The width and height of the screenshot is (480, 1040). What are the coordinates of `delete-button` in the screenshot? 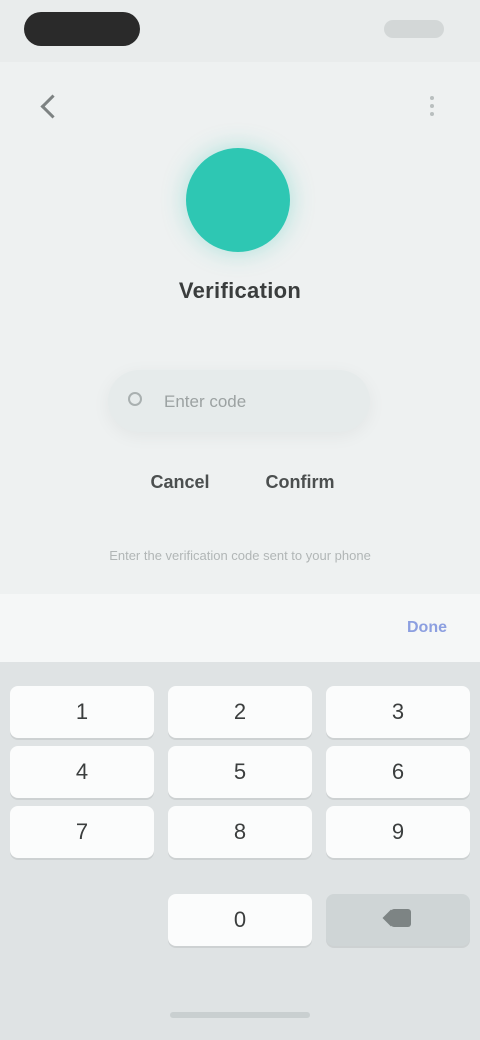 It's located at (398, 920).